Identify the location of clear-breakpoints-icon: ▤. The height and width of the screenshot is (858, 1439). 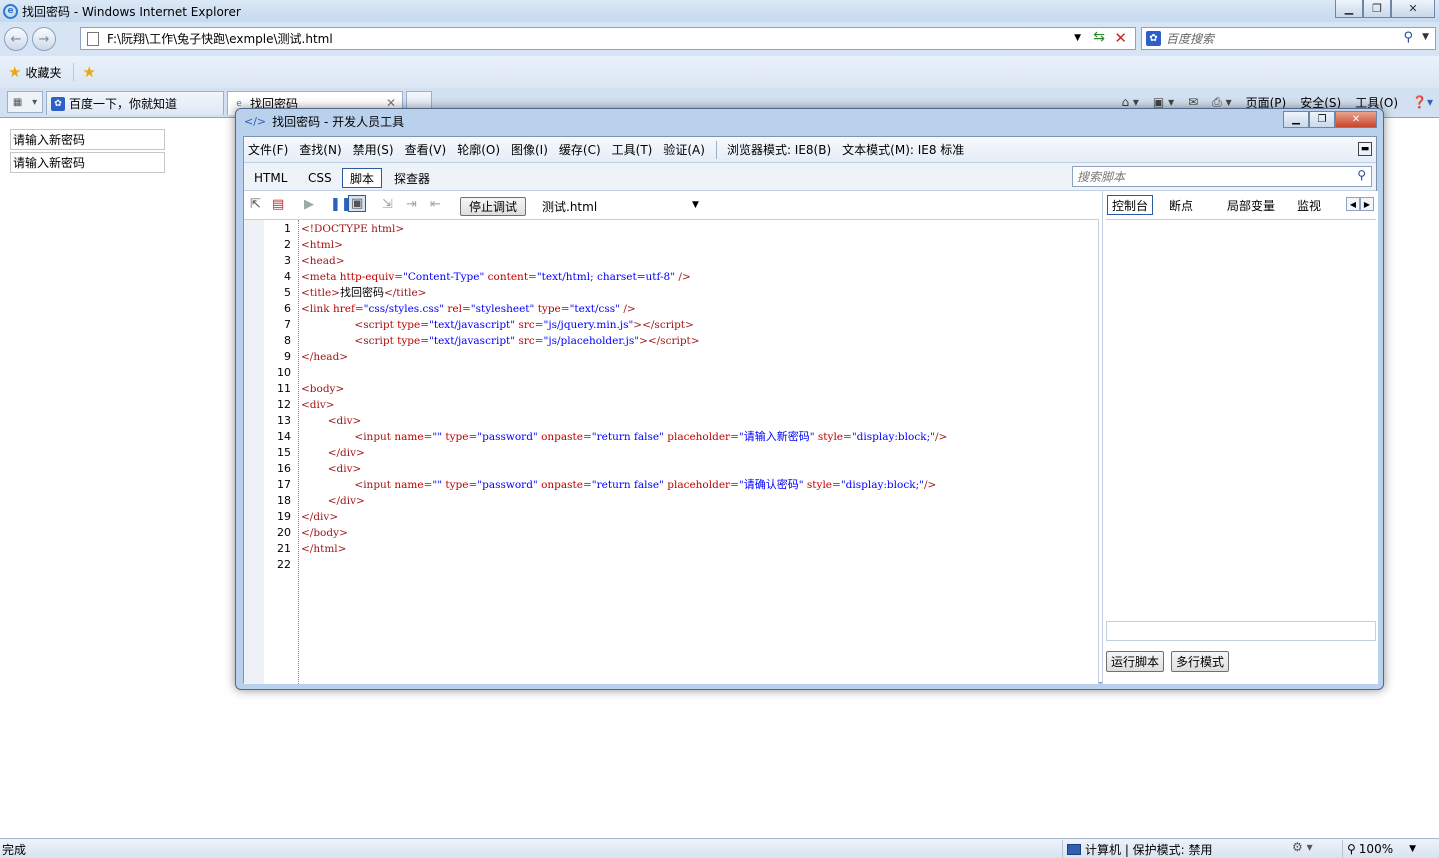
(278, 204).